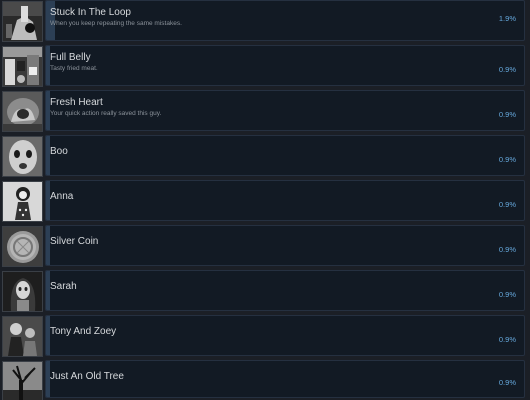 This screenshot has width=530, height=400. What do you see at coordinates (22, 21) in the screenshot?
I see `hand-holding-object-icon` at bounding box center [22, 21].